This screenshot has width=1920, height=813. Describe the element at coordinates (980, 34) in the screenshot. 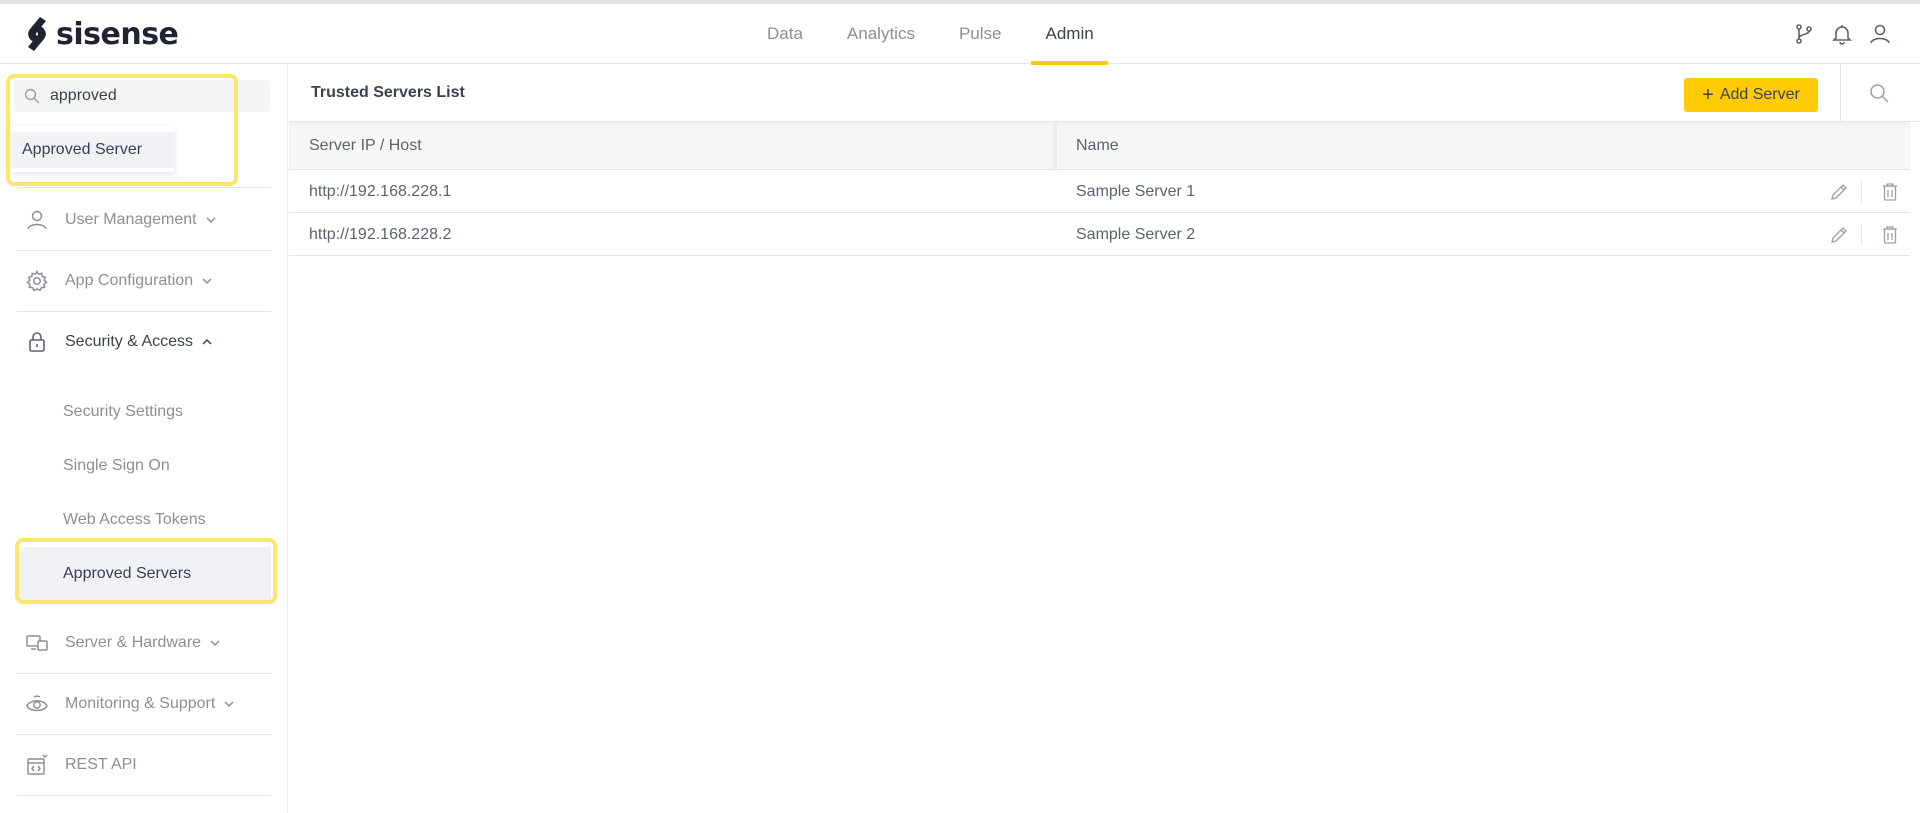

I see `tab-pulse: Pulse` at that location.